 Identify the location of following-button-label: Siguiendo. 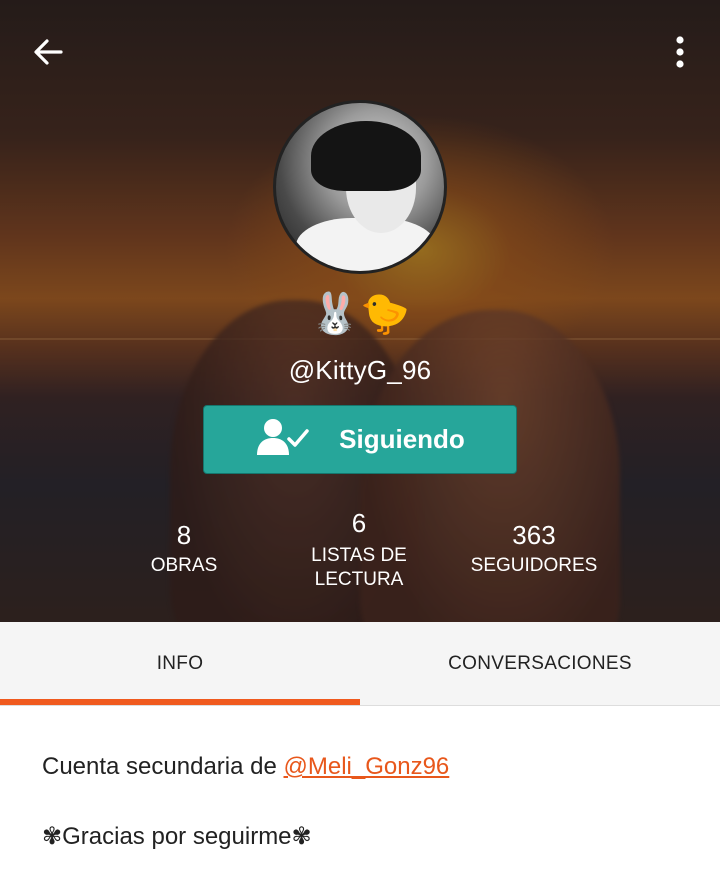
(402, 439).